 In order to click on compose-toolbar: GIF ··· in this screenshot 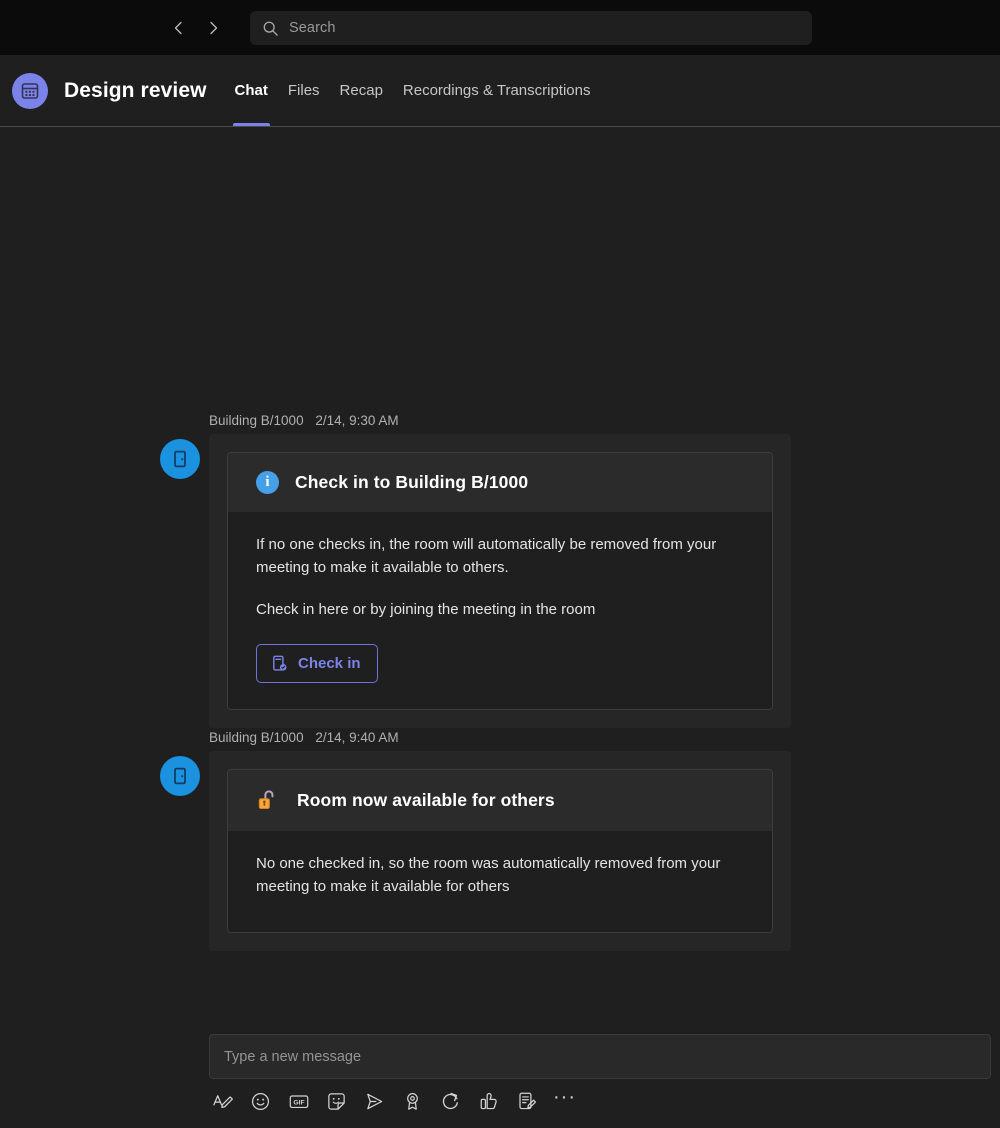, I will do `click(600, 1101)`.